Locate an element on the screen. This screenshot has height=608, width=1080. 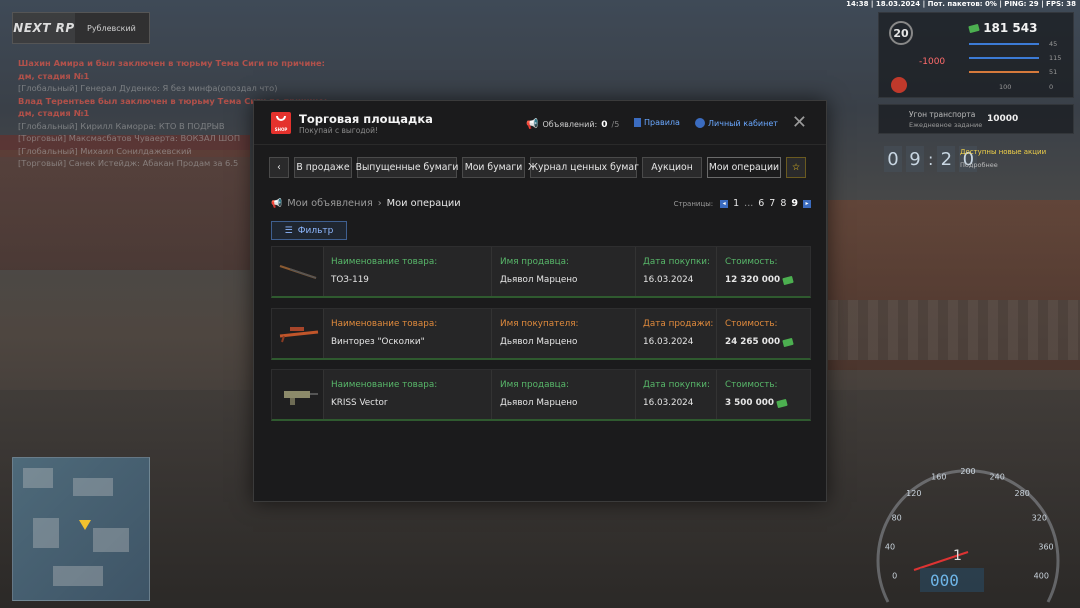
party-header: Имя продавца: is located at coordinates (535, 385).